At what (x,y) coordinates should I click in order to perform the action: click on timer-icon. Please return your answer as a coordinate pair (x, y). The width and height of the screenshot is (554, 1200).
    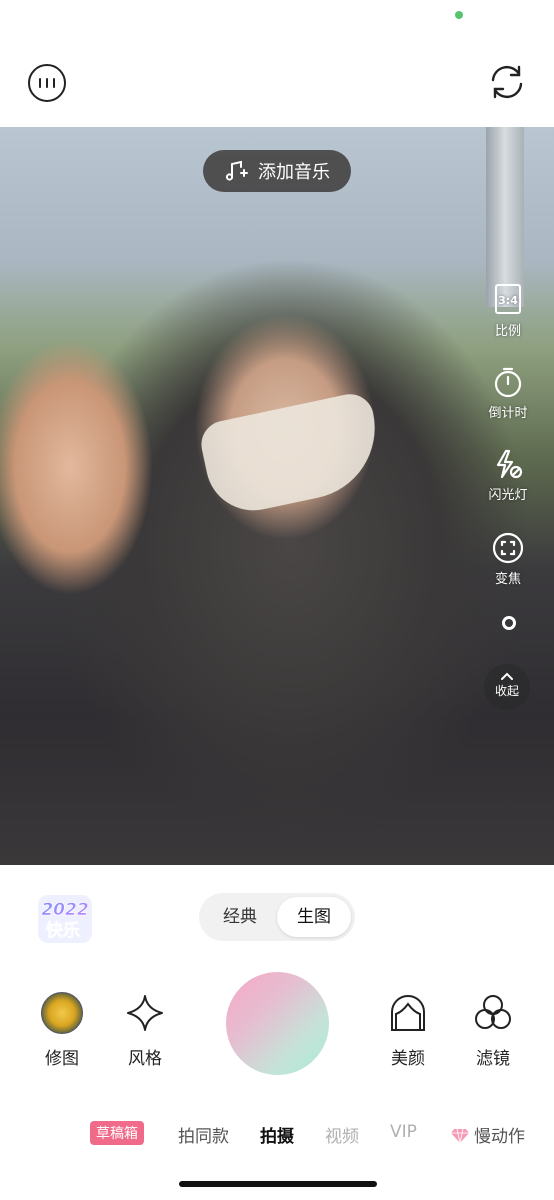
    Looking at the image, I should click on (508, 382).